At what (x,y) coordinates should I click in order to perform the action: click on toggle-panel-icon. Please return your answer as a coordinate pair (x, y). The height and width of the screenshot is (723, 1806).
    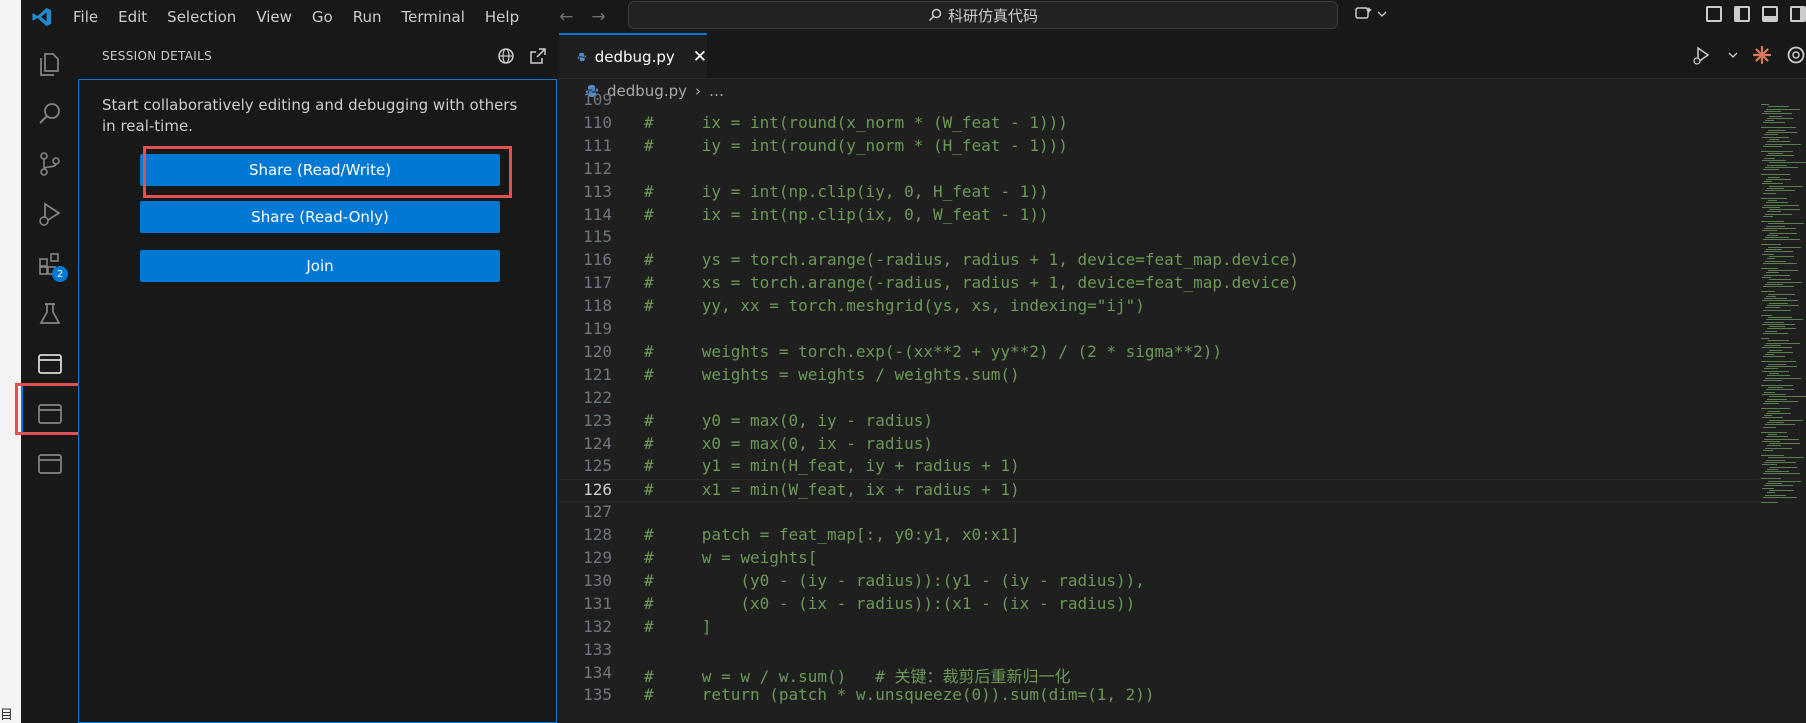
    Looking at the image, I should click on (1770, 14).